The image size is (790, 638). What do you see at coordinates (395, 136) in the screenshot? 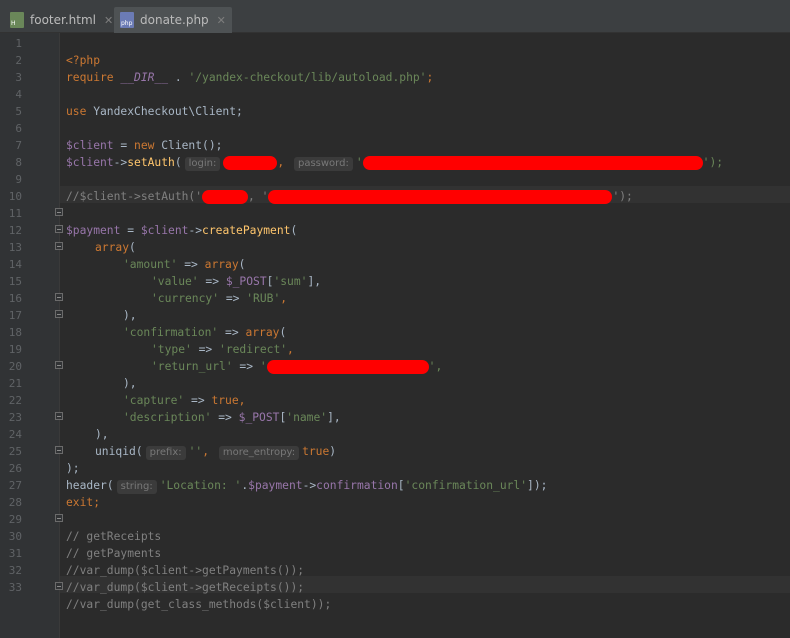
I see `code-line: $client = new Client();` at bounding box center [395, 136].